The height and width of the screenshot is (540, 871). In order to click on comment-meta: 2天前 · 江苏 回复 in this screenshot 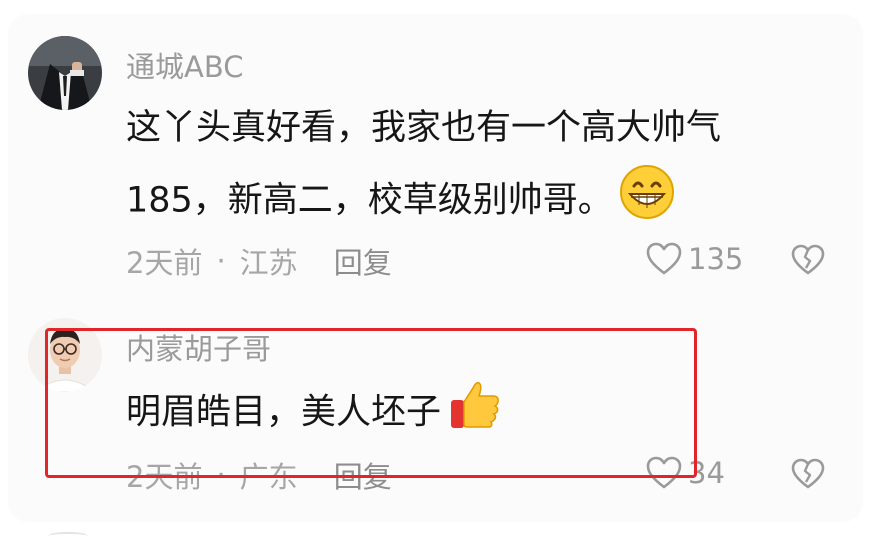, I will do `click(259, 261)`.